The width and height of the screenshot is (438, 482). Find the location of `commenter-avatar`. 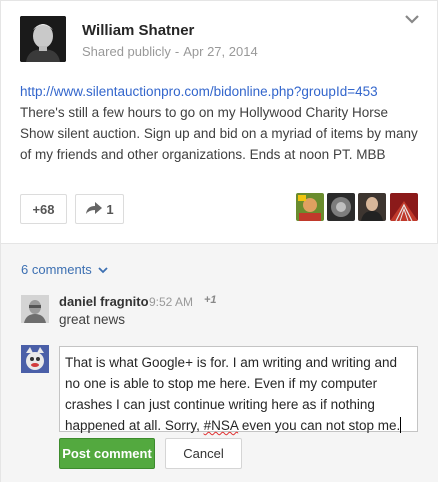

commenter-avatar is located at coordinates (35, 309).